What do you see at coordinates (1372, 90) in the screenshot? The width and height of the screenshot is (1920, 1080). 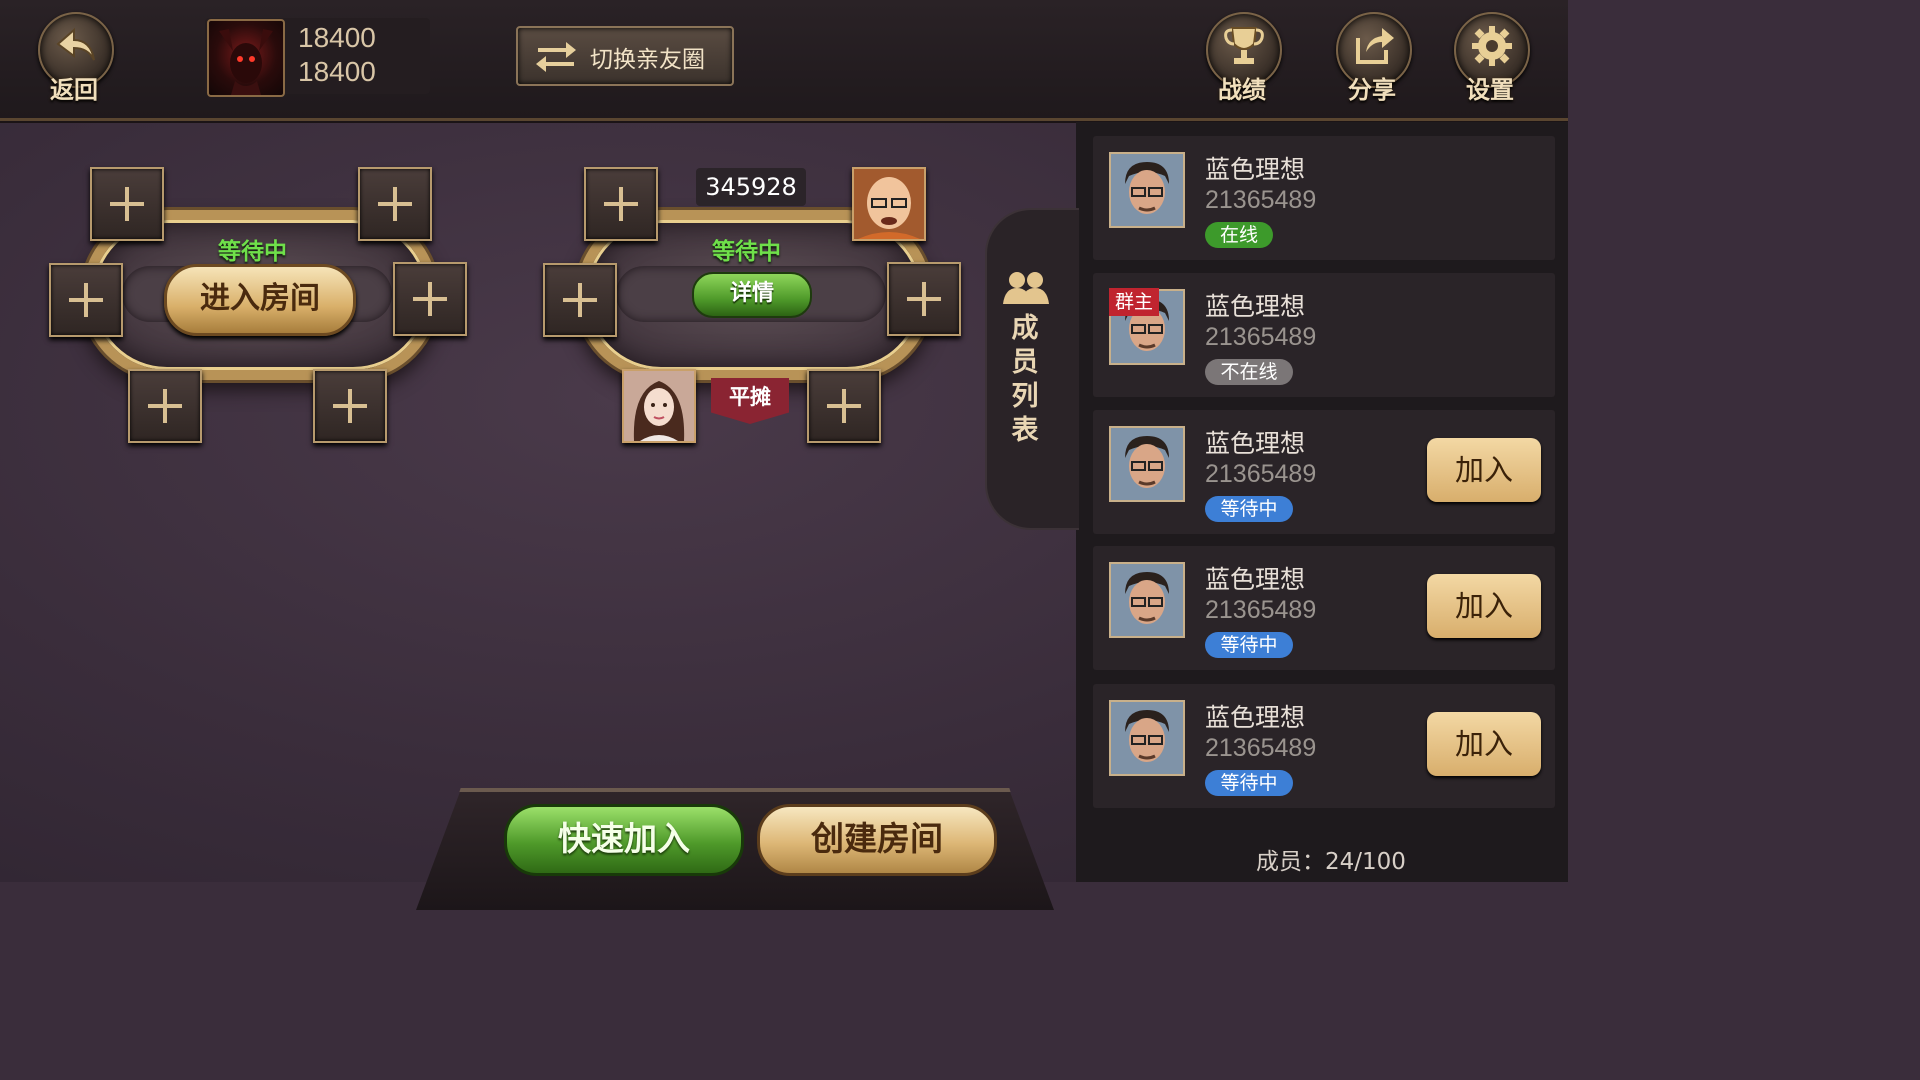 I see `share-label: 分享` at bounding box center [1372, 90].